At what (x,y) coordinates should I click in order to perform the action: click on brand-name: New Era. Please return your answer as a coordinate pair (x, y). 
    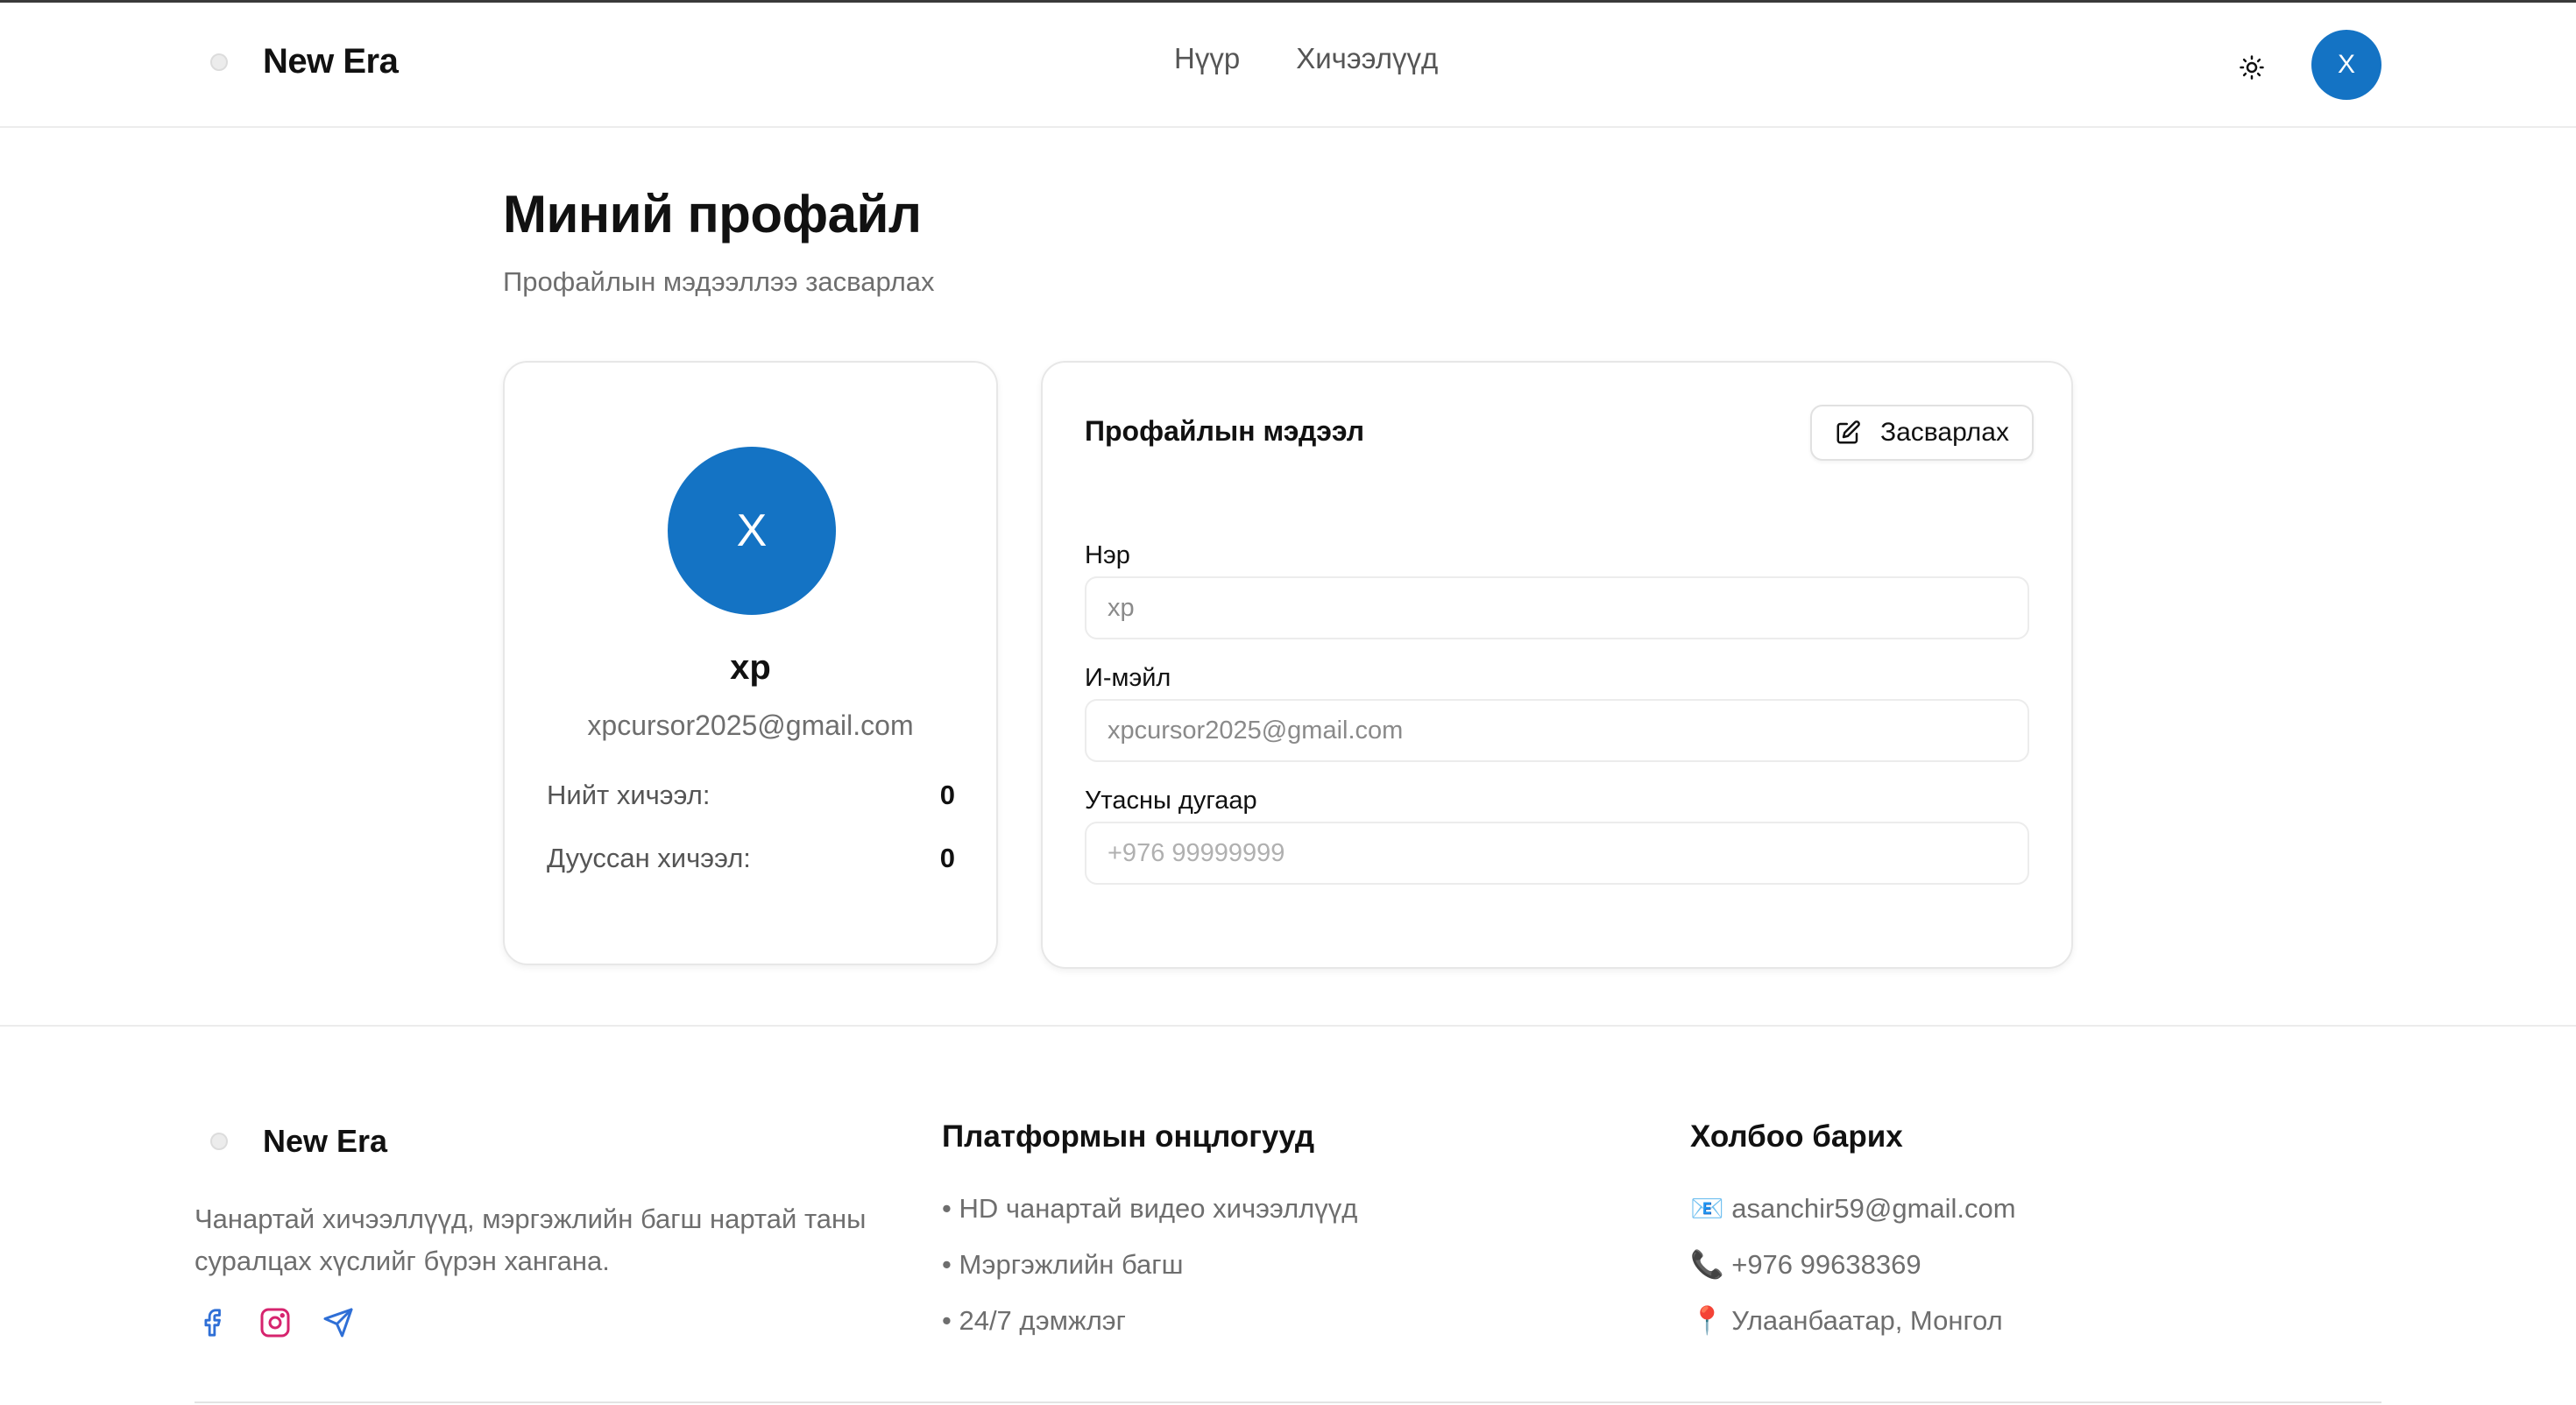
    Looking at the image, I should click on (331, 61).